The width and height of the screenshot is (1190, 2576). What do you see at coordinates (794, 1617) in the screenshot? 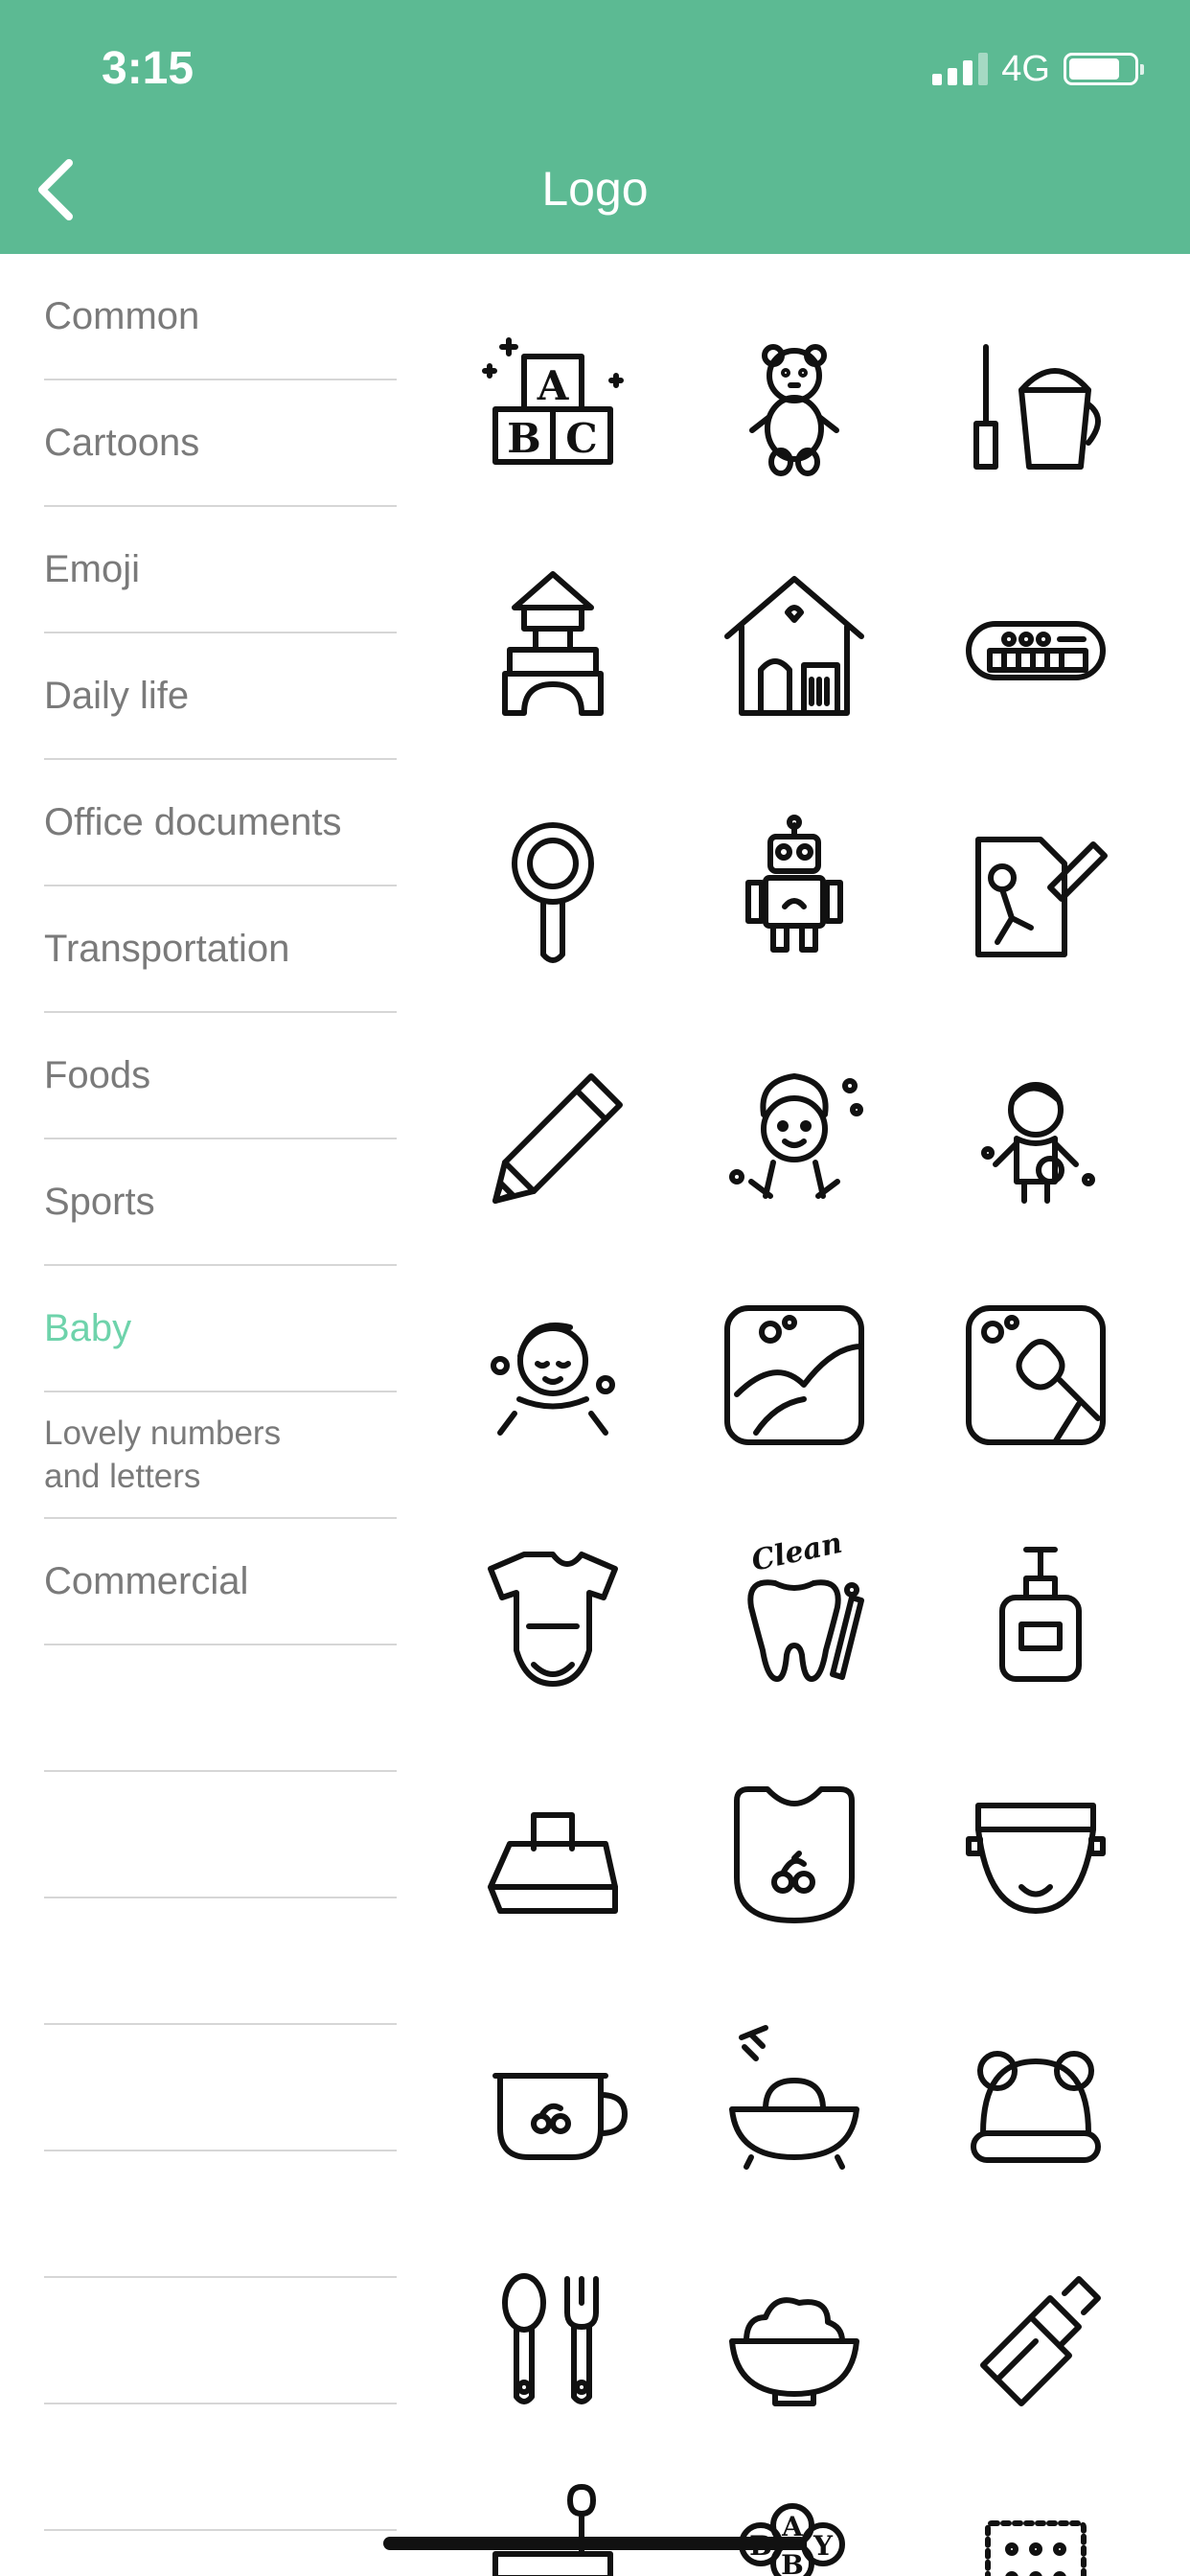
I see `clean-tooth-icon: Clean` at bounding box center [794, 1617].